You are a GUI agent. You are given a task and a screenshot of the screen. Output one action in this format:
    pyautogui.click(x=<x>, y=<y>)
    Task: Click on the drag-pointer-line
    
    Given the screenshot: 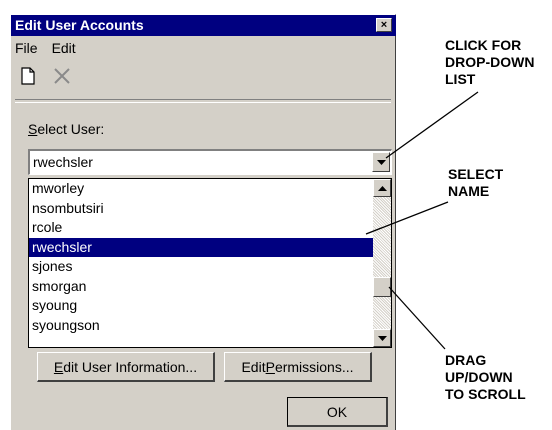 What is the action you would take?
    pyautogui.click(x=417, y=318)
    